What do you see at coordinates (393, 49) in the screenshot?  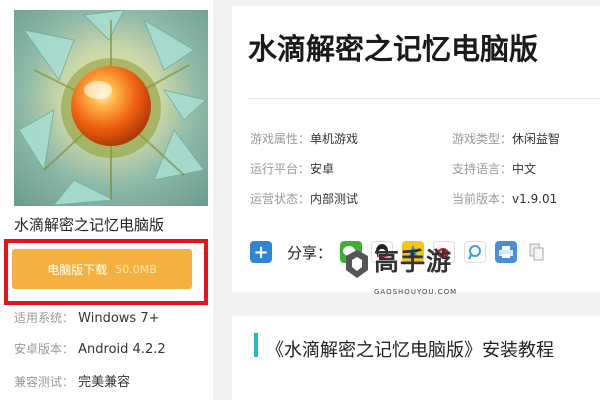 I see `page-title: 水滴解密之记忆电脑版` at bounding box center [393, 49].